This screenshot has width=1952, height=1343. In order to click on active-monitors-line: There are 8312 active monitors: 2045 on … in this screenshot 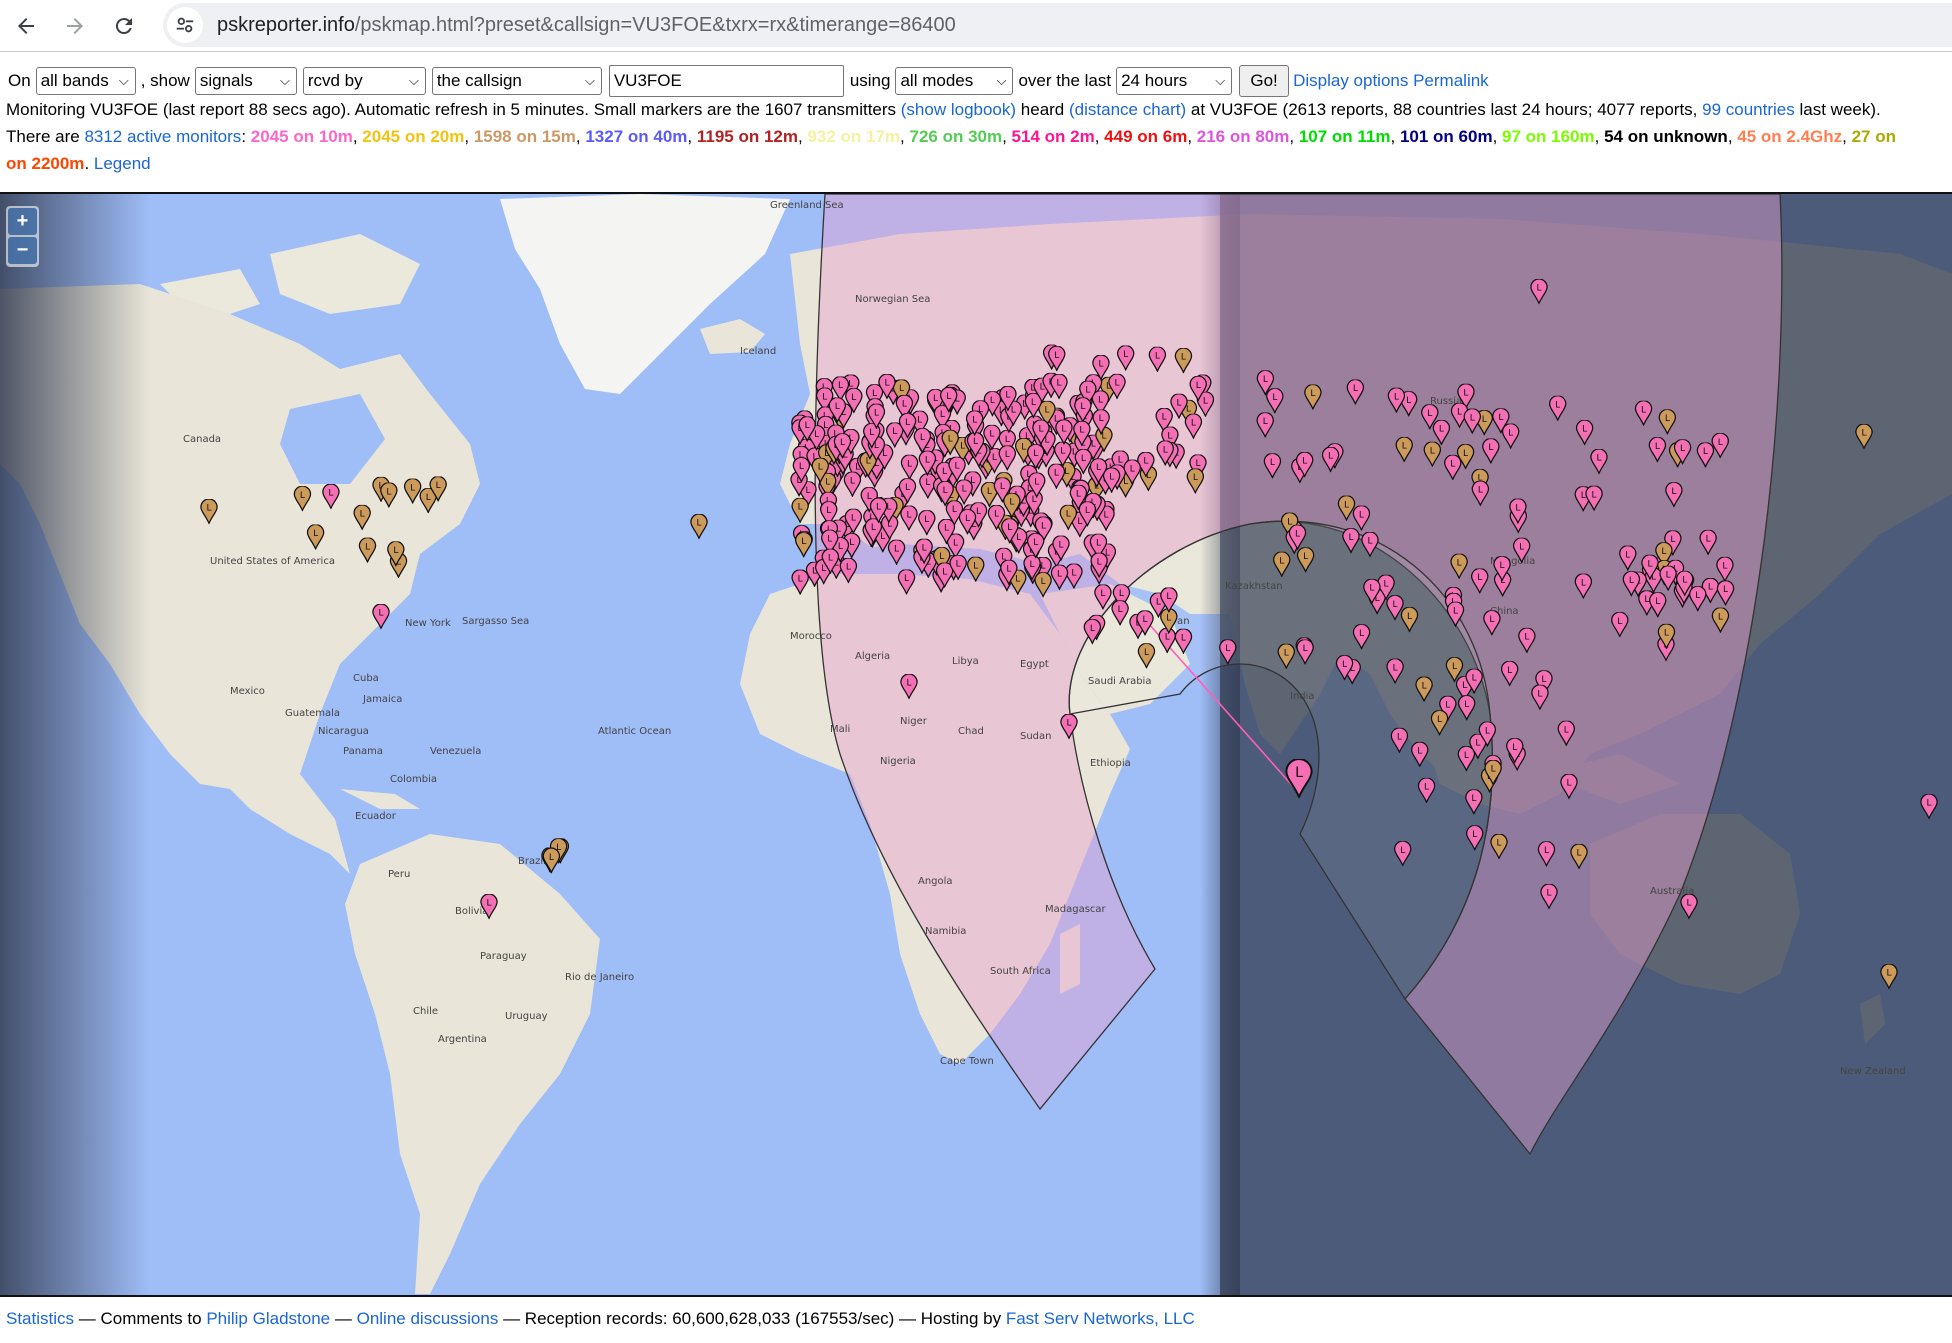, I will do `click(951, 137)`.